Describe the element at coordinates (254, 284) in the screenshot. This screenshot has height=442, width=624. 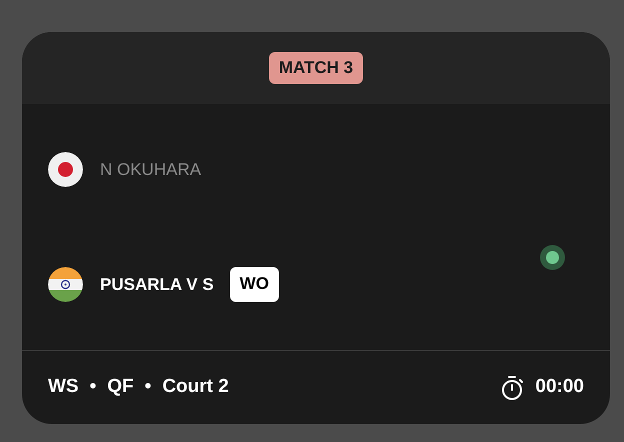
I see `walkover-badge: WO` at that location.